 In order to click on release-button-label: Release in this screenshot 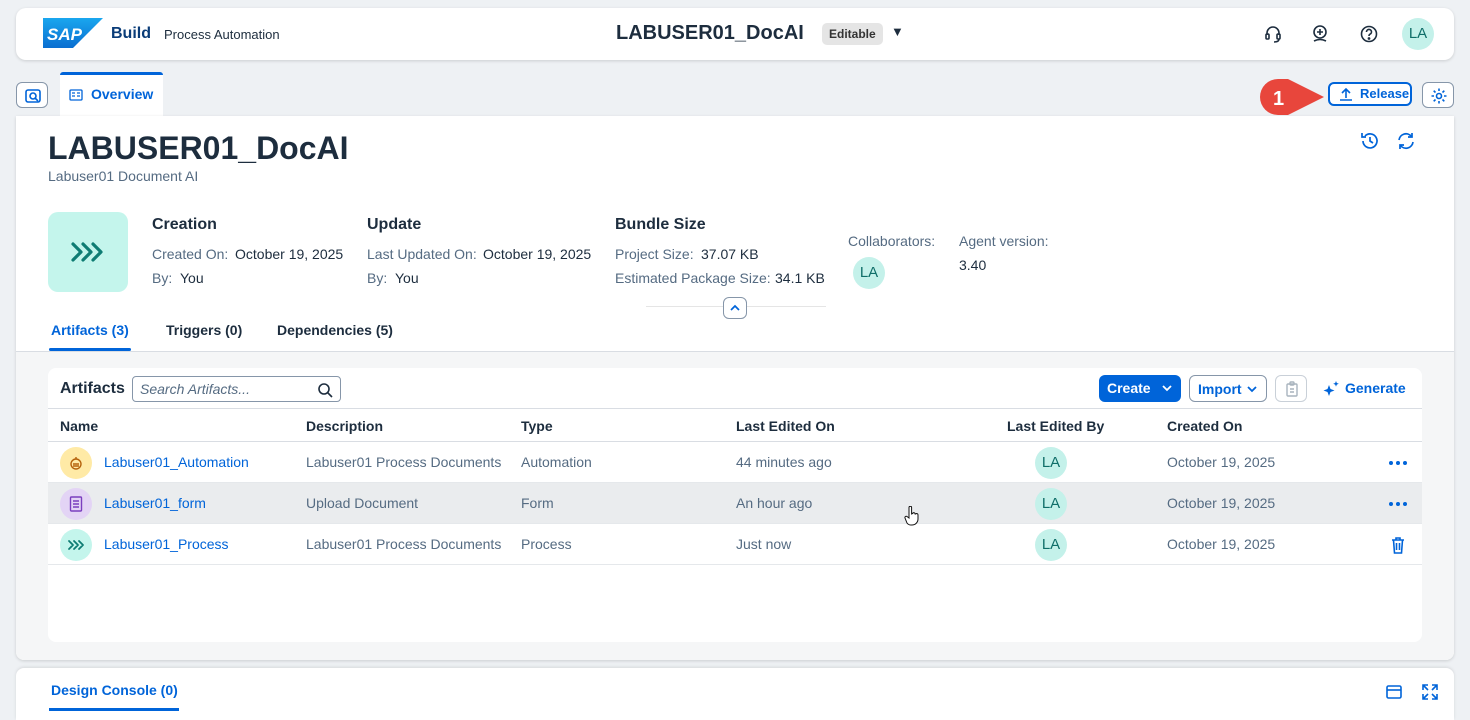, I will do `click(1385, 93)`.